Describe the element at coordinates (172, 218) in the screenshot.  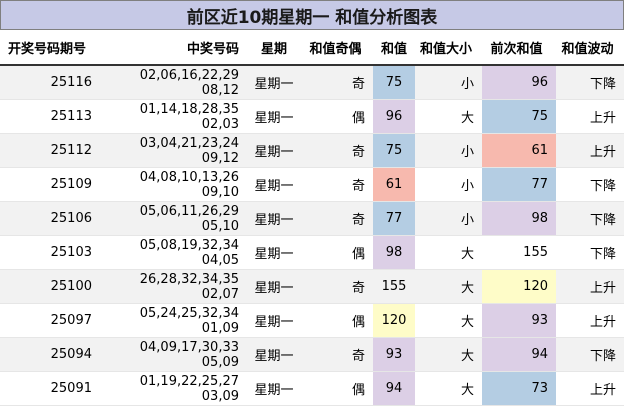
I see `cell-haoma: 05,06,11,26,29 05,10` at that location.